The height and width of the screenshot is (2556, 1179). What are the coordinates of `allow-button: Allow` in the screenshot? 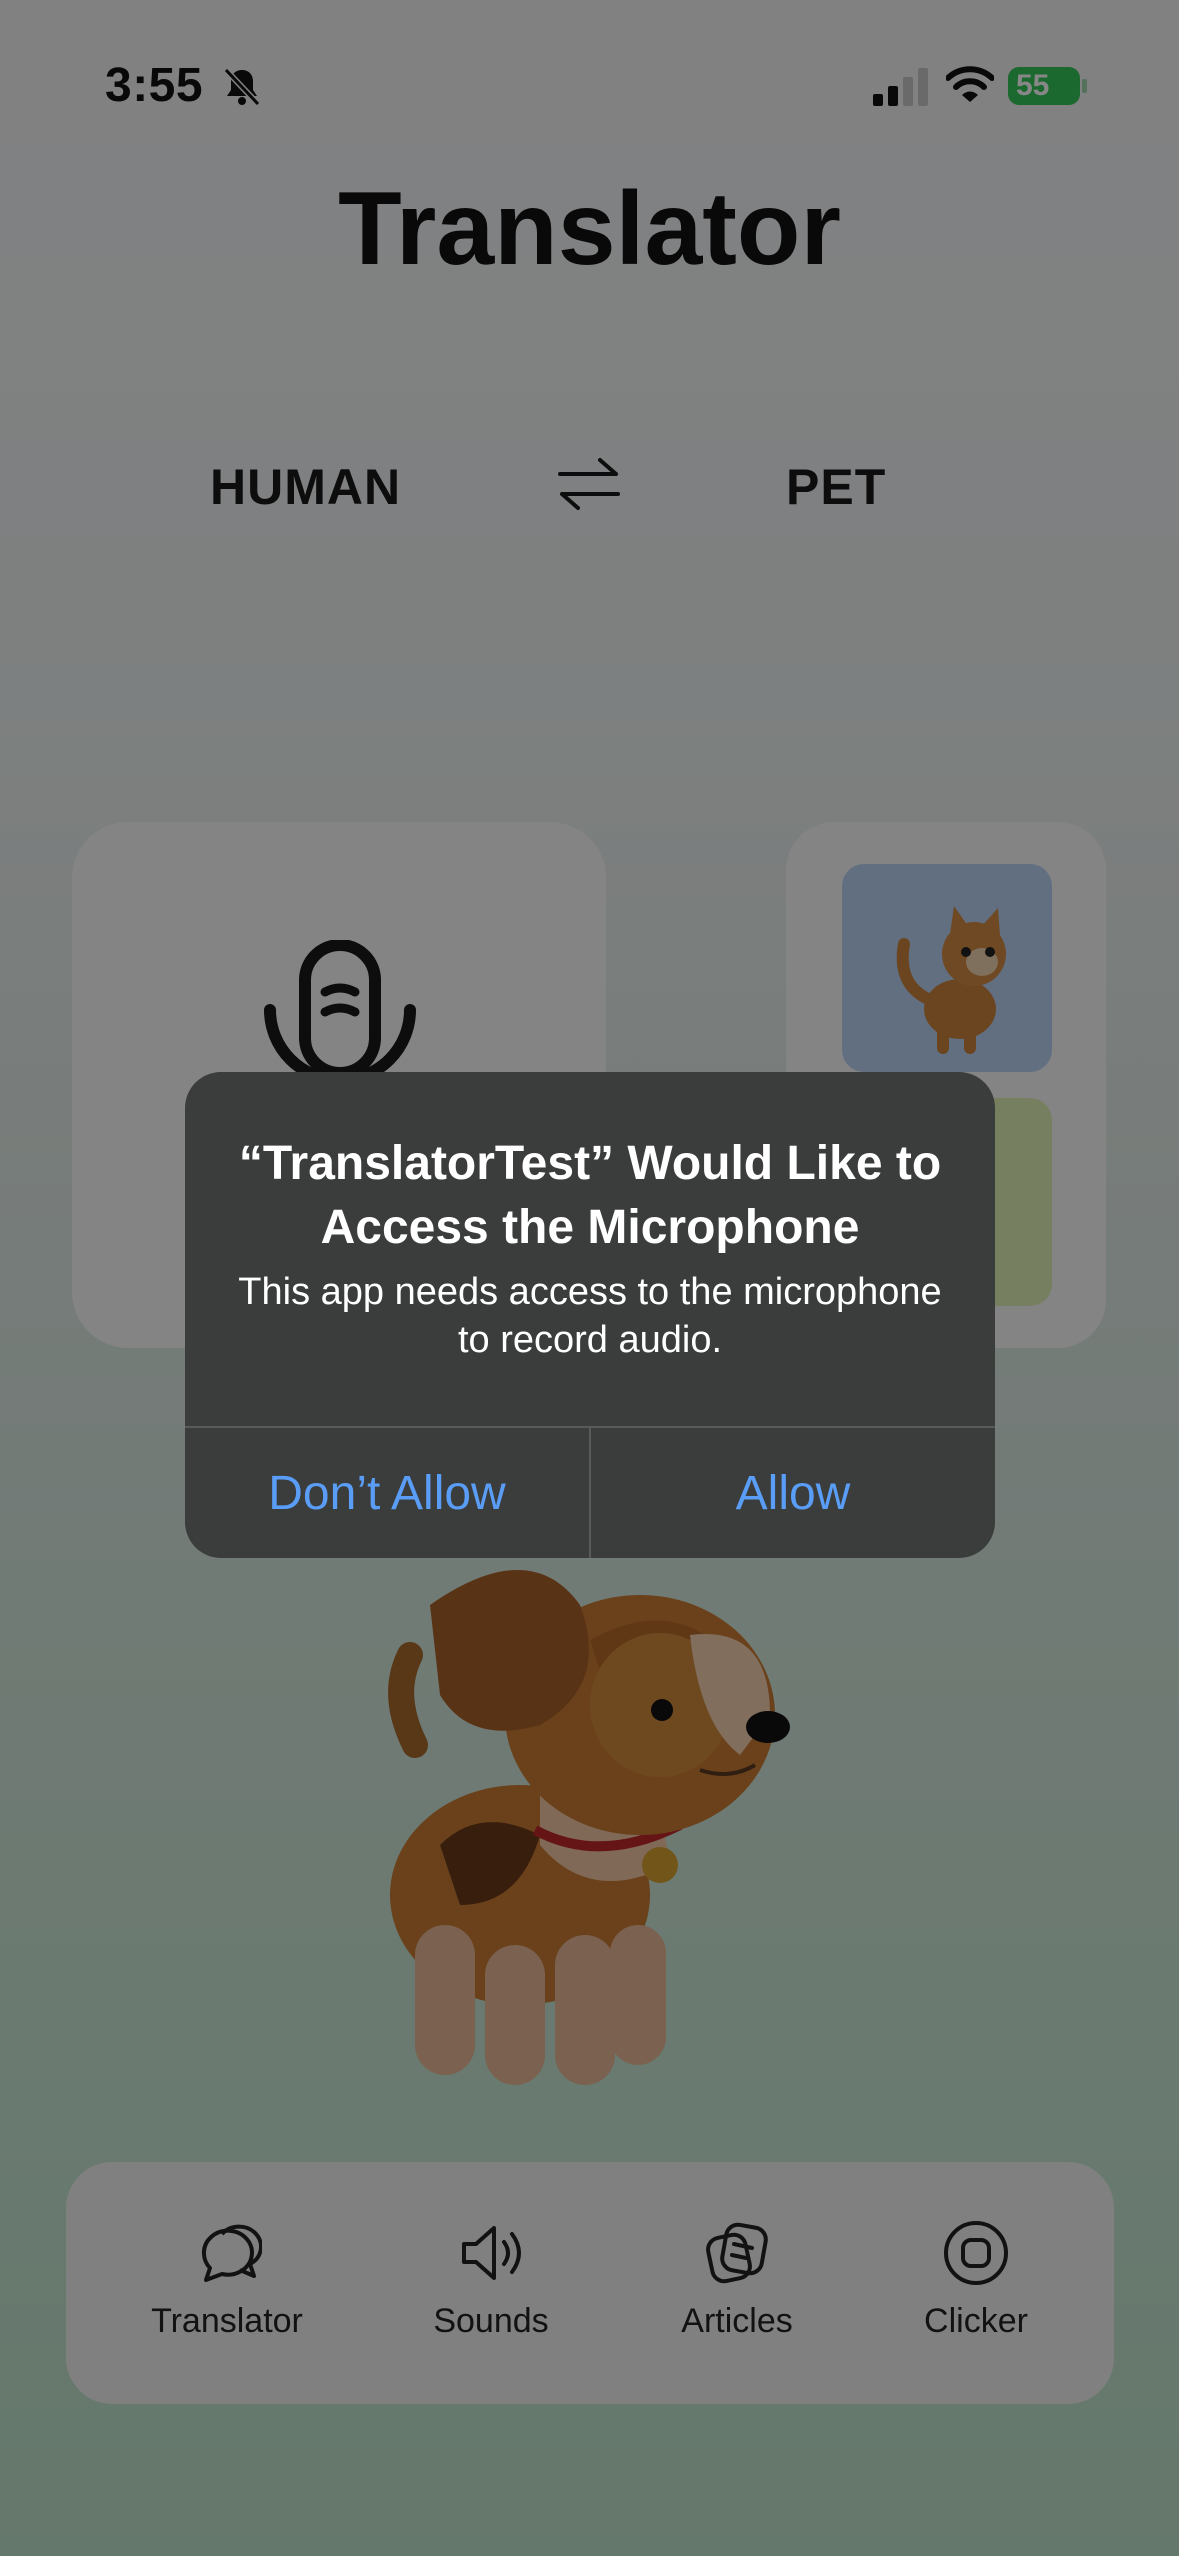 It's located at (793, 1493).